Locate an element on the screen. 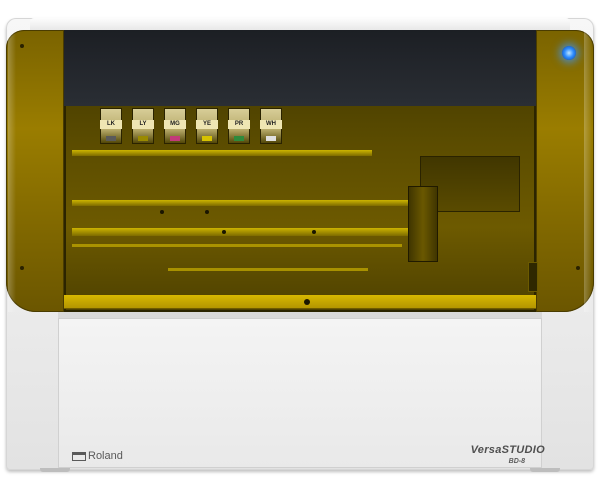 The image size is (600, 485). cartridge-label: PR is located at coordinates (239, 124).